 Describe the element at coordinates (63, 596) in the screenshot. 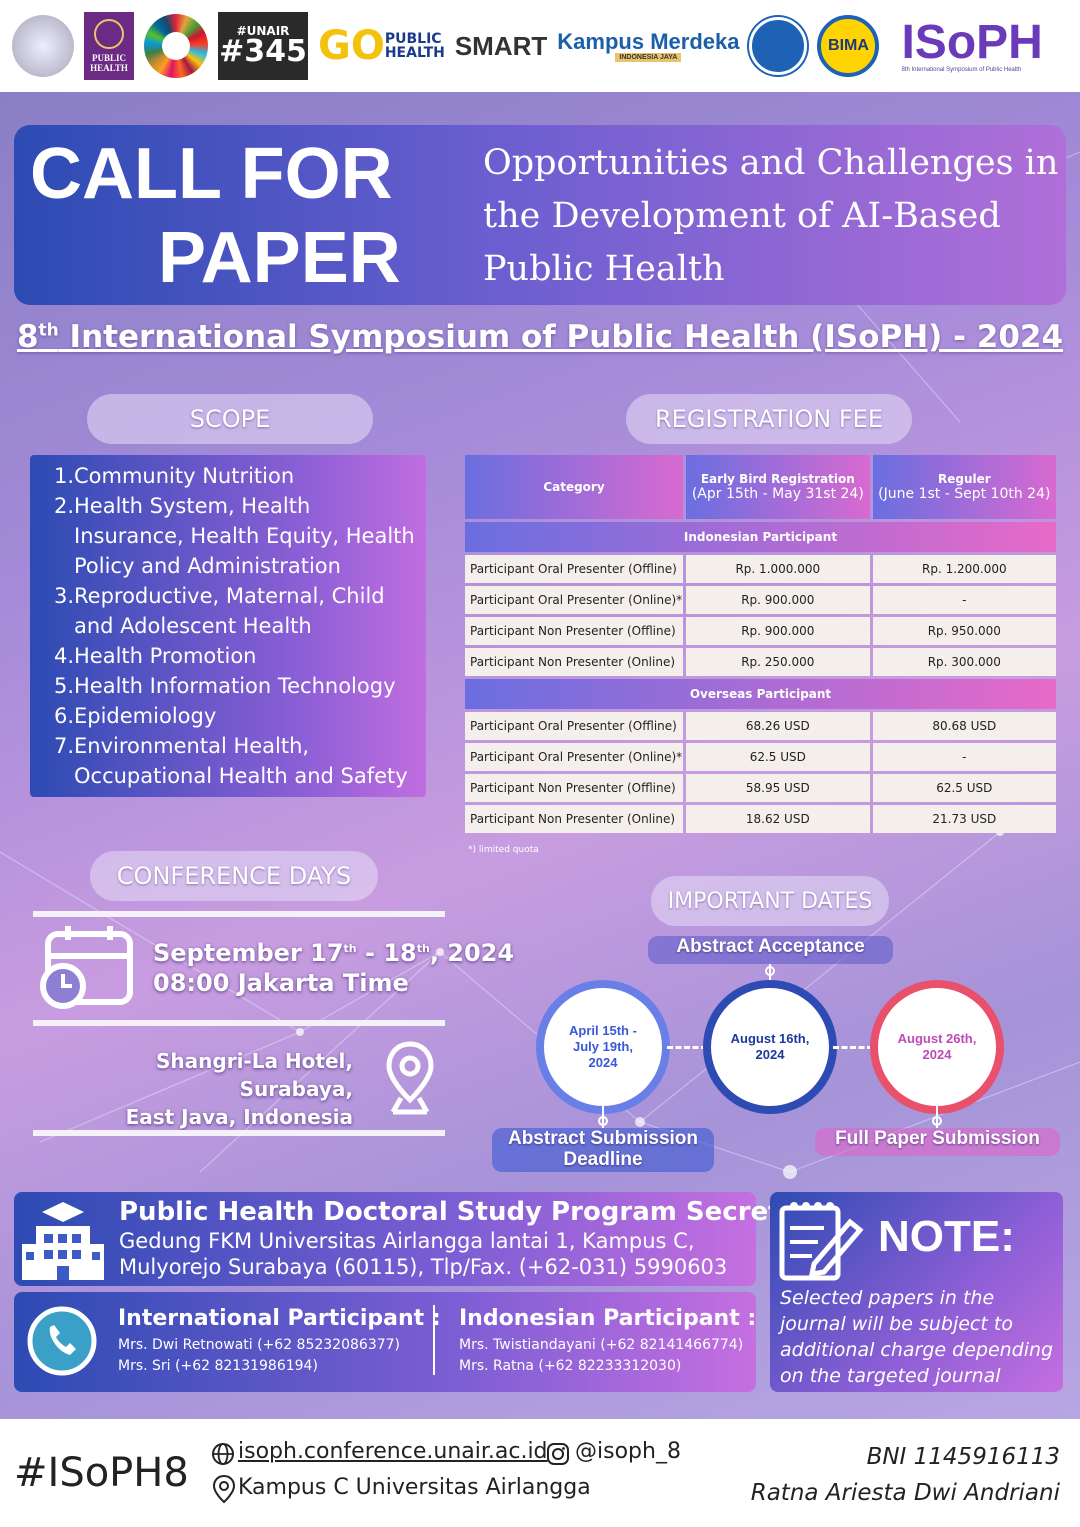

I see `scope-item-num: 3.` at that location.